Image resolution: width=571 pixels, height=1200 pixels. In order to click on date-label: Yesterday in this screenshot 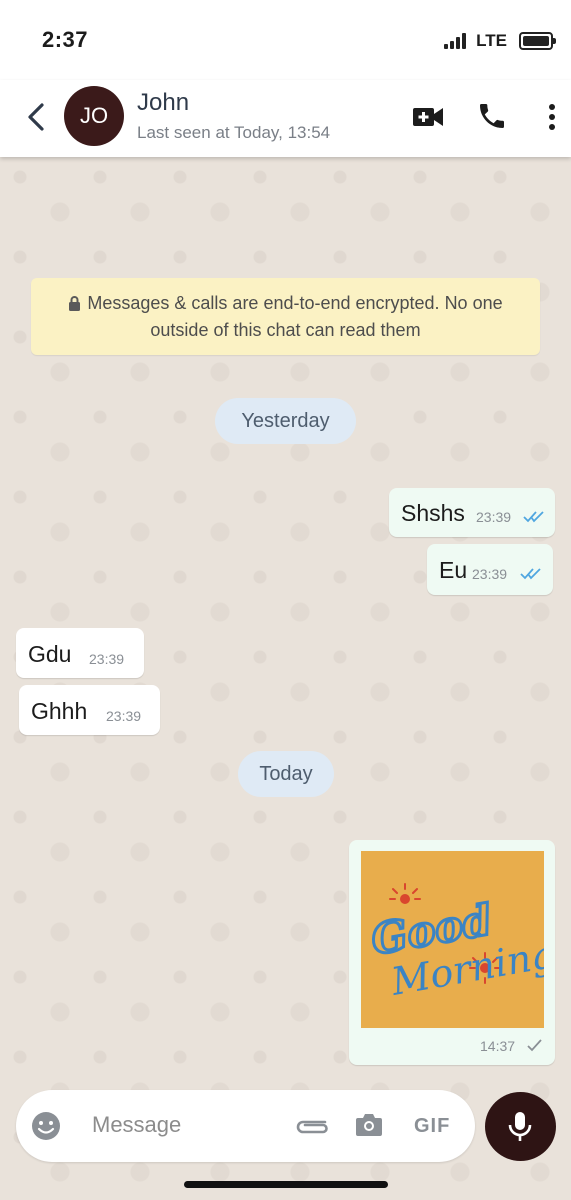, I will do `click(285, 420)`.